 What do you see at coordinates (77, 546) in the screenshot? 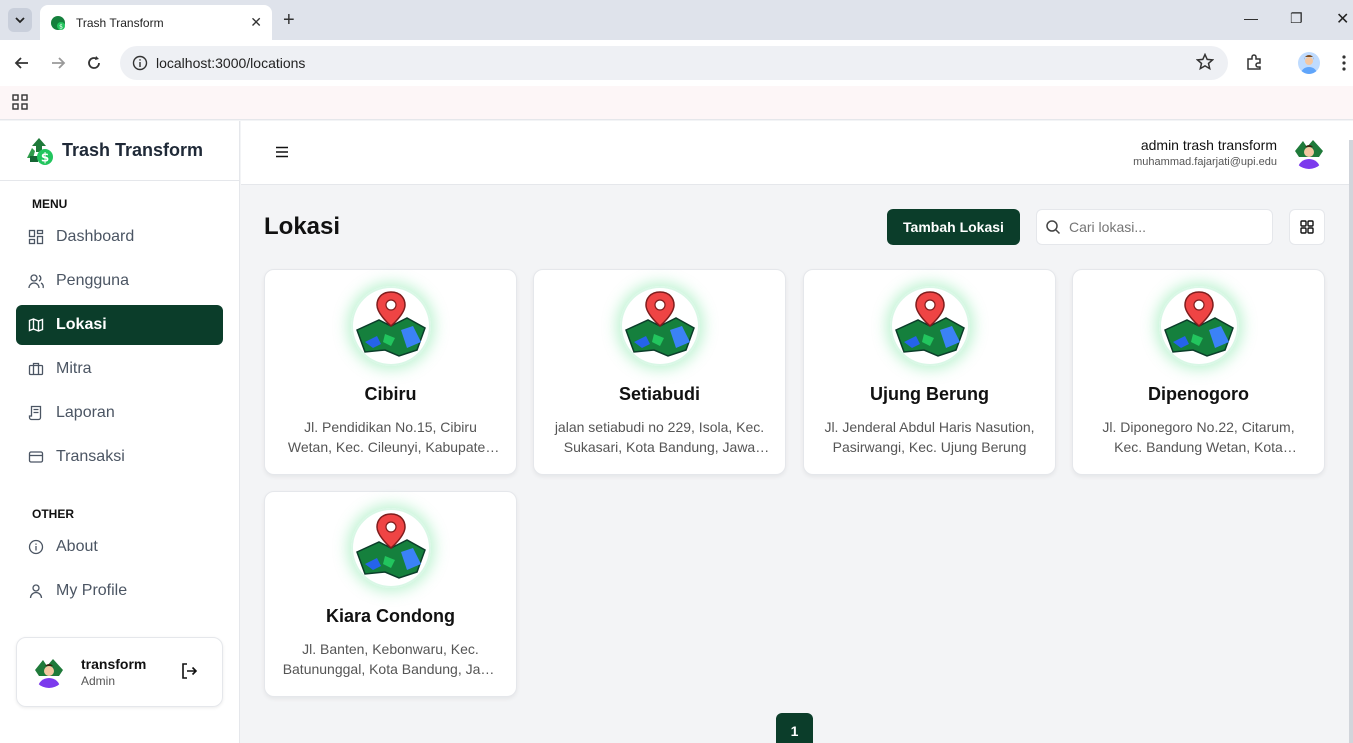
I see `sidebar-item-label: About` at bounding box center [77, 546].